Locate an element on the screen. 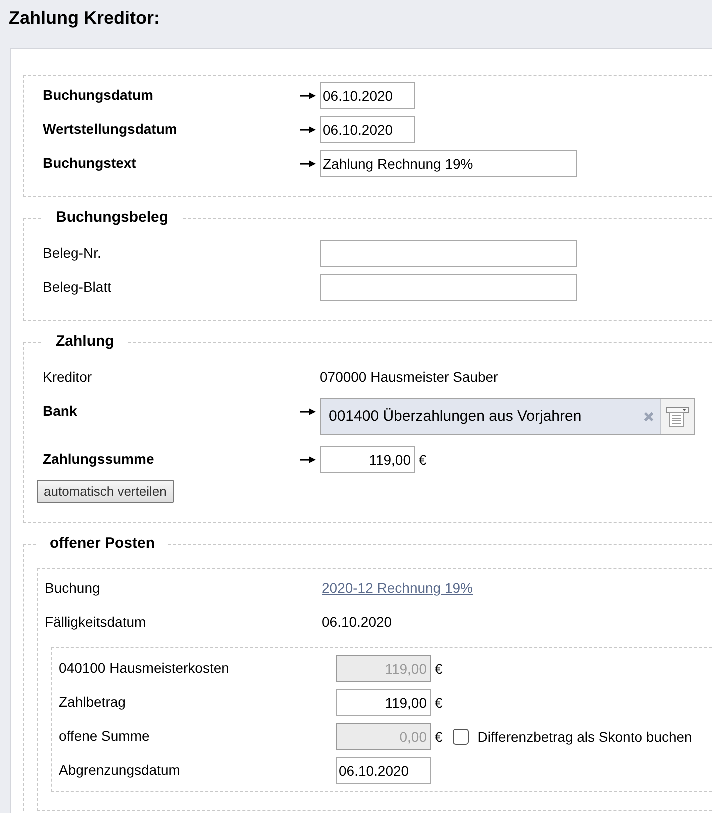 Image resolution: width=712 pixels, height=813 pixels. section-title: offener Posten is located at coordinates (102, 544).